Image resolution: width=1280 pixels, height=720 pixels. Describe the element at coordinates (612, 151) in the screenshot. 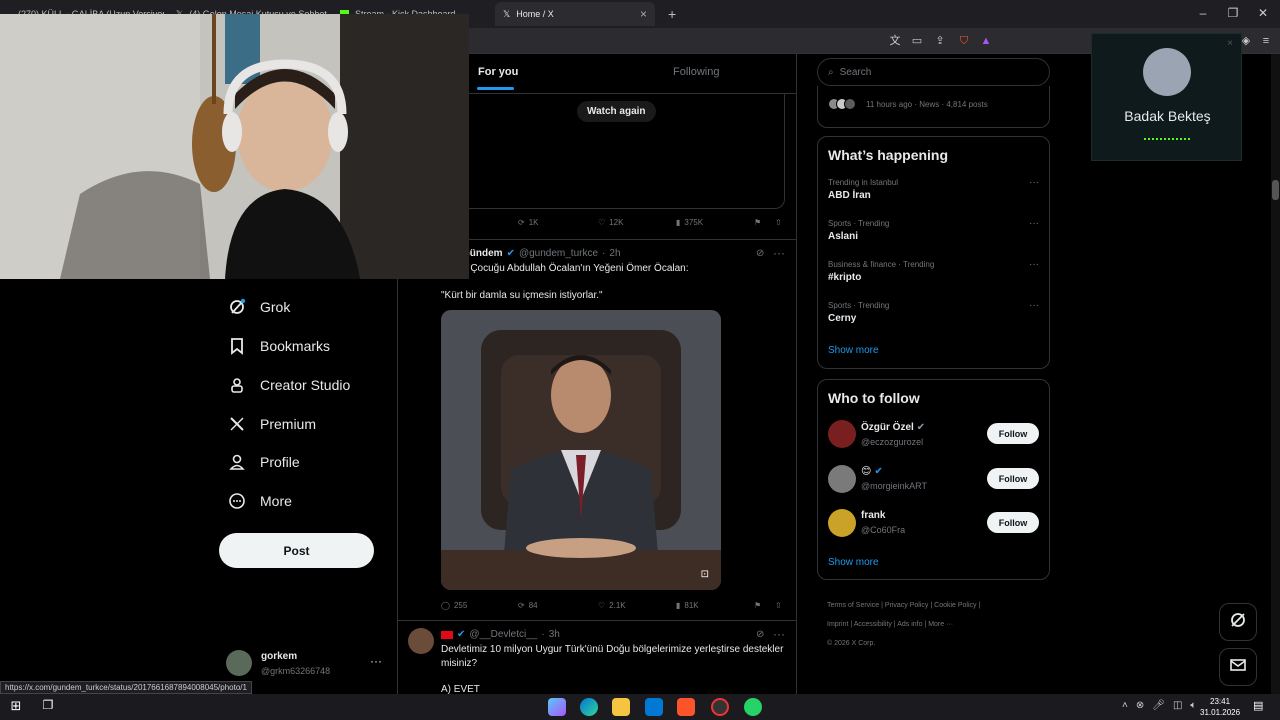

I see `video-player: Watch again` at that location.